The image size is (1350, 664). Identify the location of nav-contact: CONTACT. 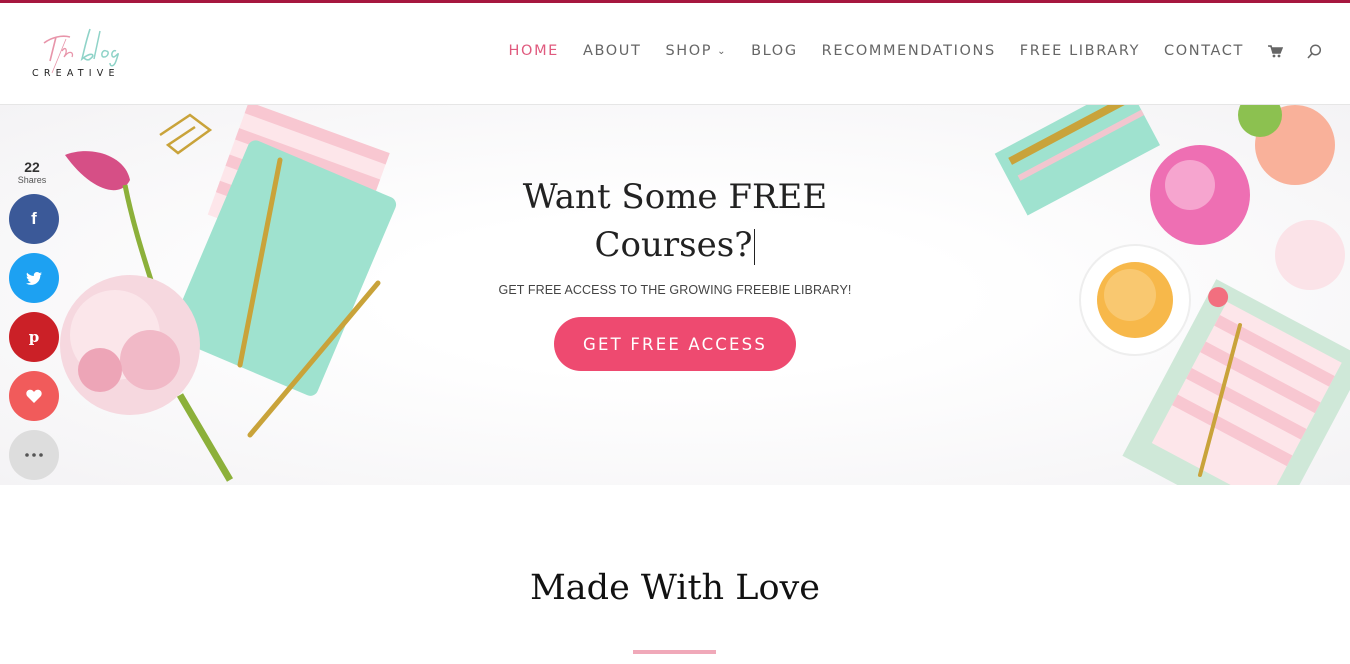
(1204, 51).